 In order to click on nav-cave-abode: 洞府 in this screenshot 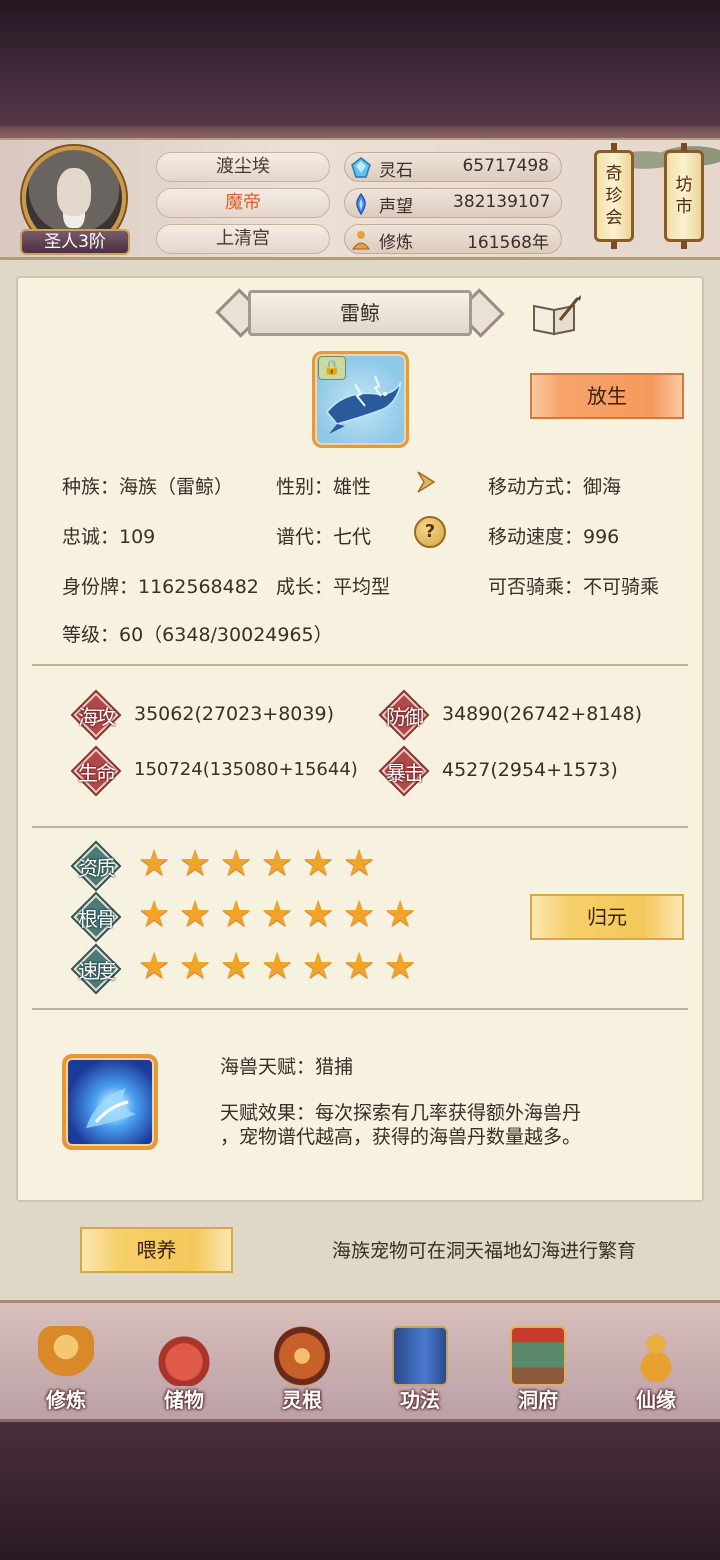, I will do `click(538, 1368)`.